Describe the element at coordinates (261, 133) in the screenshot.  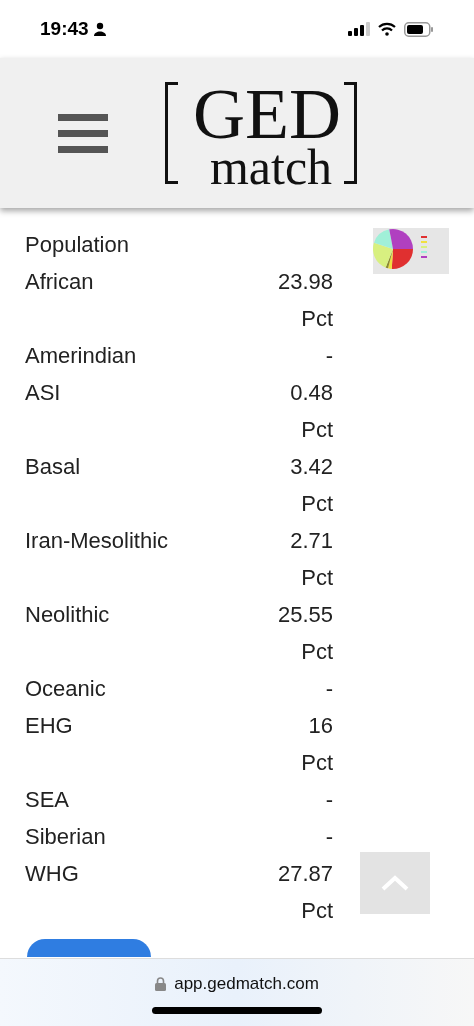
I see `logo: GED match` at that location.